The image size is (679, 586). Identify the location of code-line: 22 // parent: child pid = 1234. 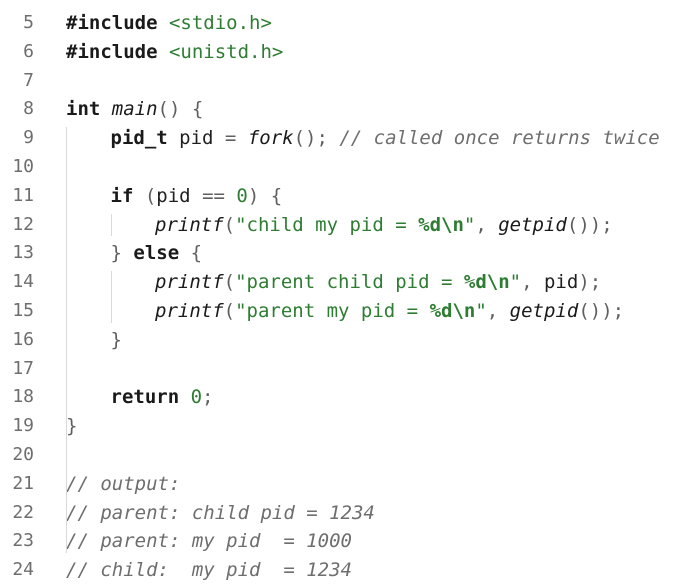
(339, 513).